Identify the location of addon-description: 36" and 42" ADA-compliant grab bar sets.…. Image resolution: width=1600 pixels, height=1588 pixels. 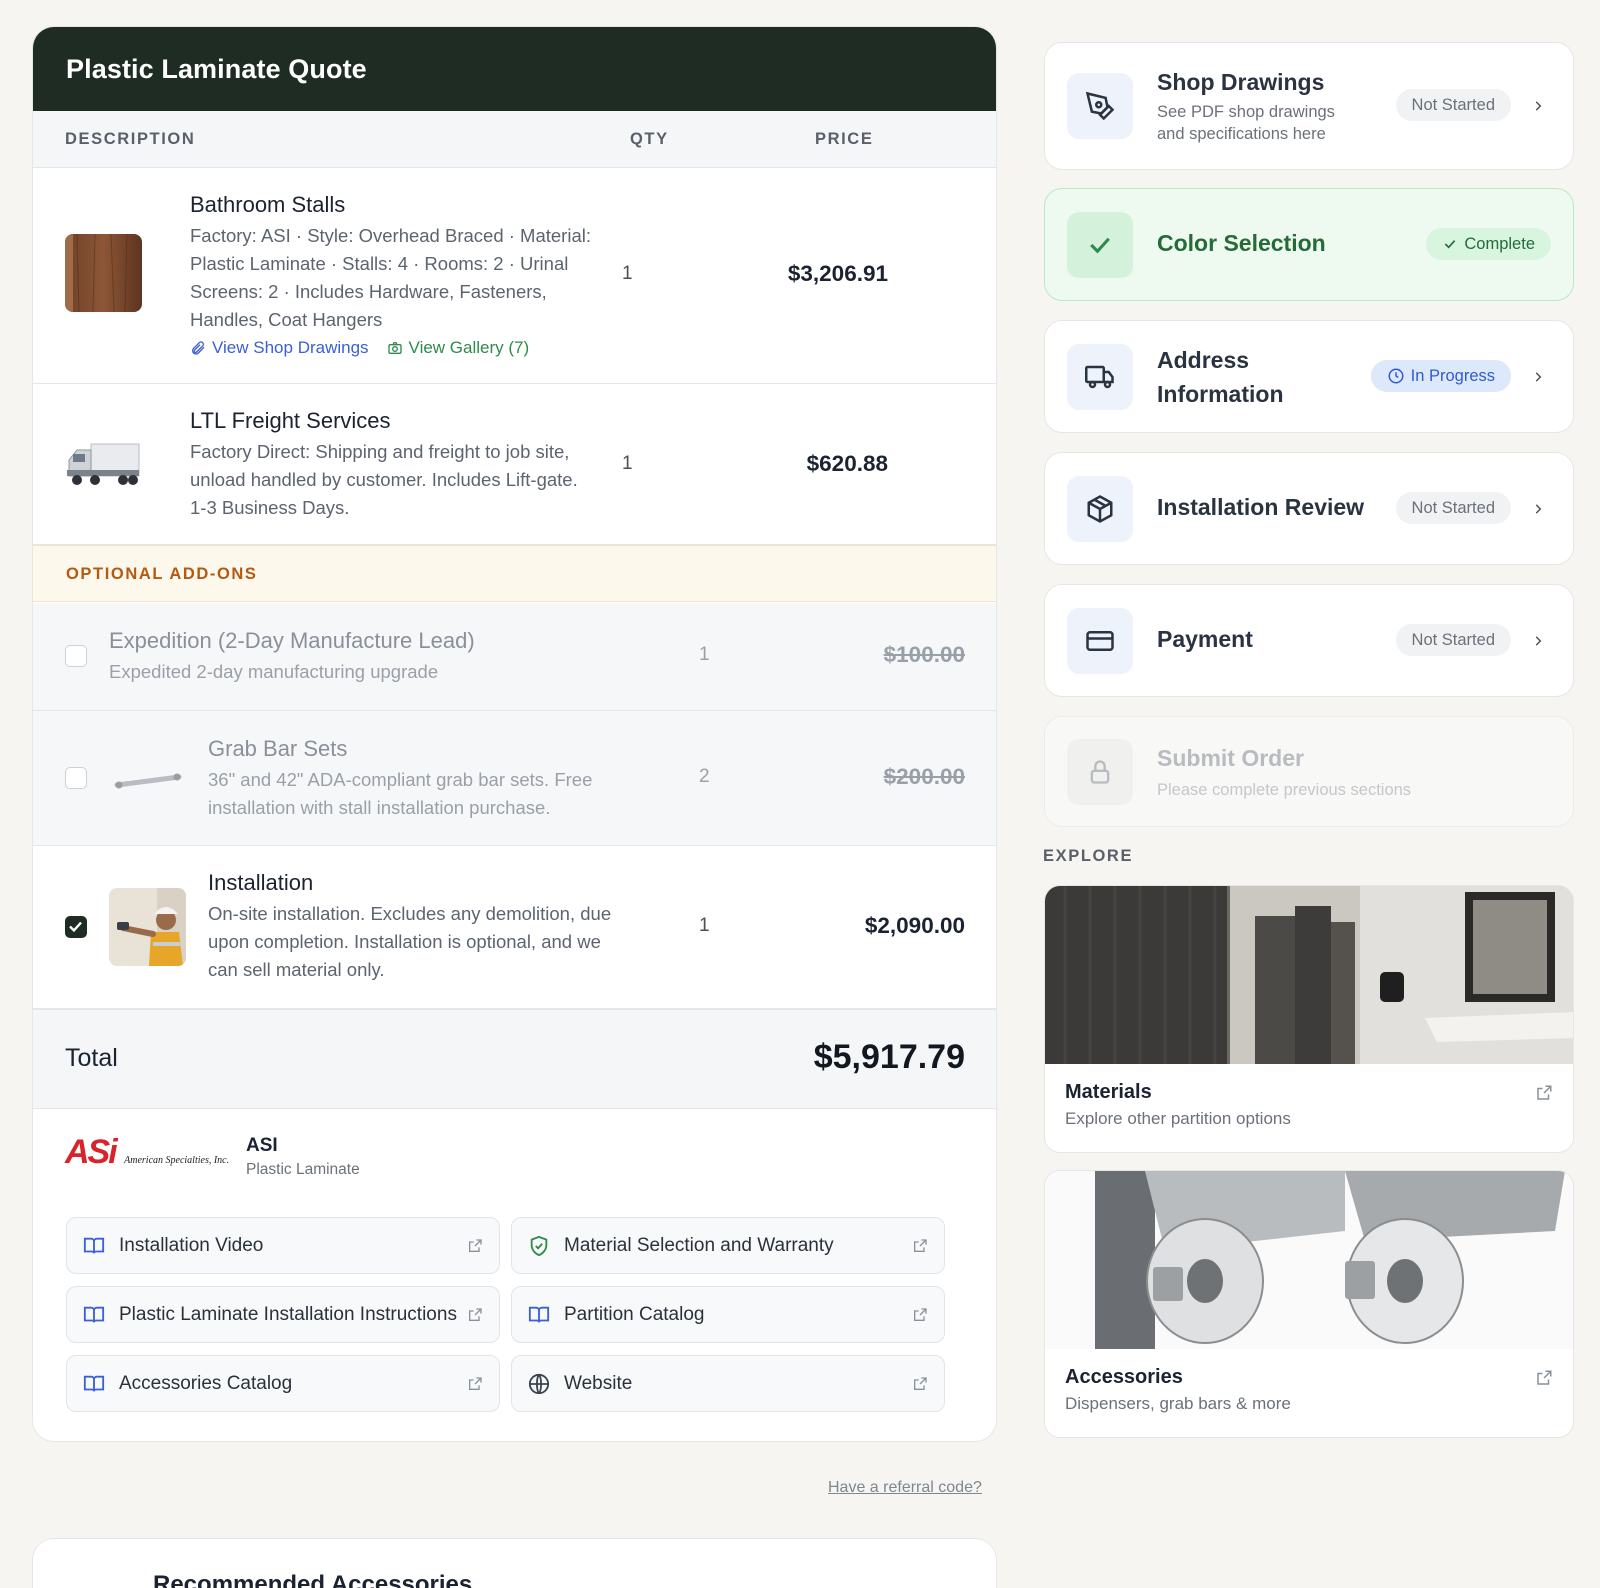
(400, 793).